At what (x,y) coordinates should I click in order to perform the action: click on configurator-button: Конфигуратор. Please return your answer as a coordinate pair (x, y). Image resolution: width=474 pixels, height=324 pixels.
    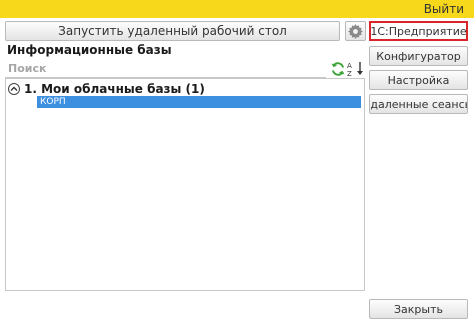
    Looking at the image, I should click on (418, 56).